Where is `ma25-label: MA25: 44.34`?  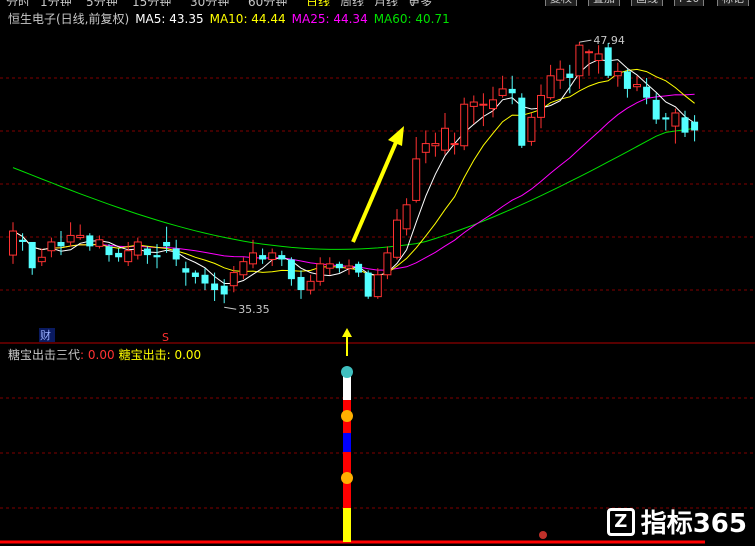 ma25-label: MA25: 44.34 is located at coordinates (329, 19).